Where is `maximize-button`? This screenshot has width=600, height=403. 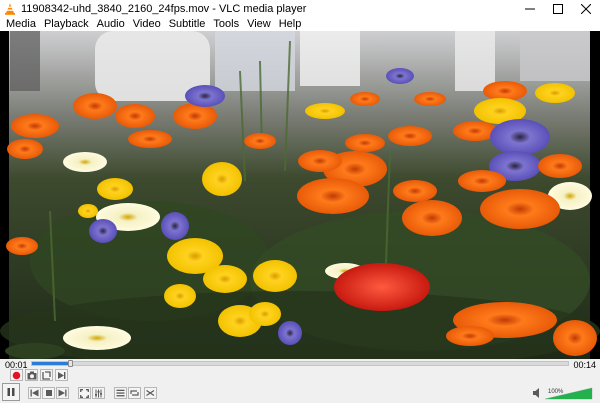 maximize-button is located at coordinates (558, 8).